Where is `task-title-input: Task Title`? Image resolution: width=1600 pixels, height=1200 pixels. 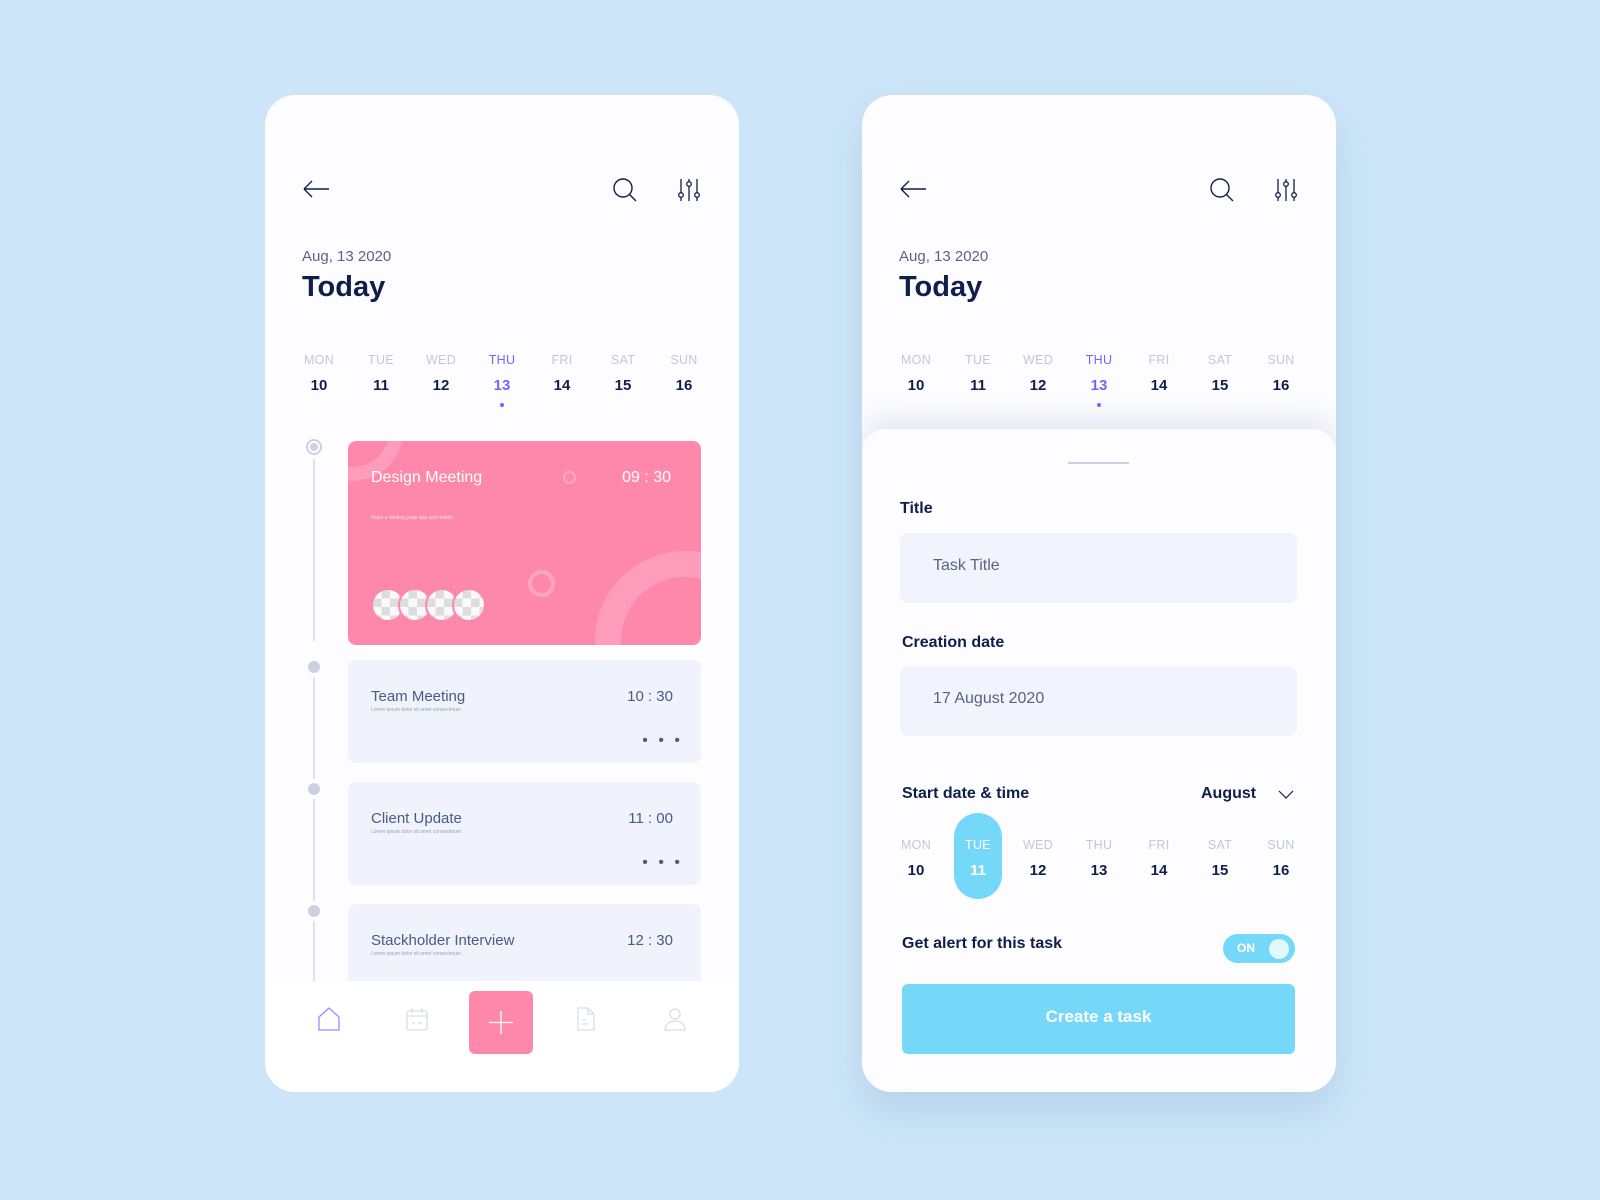
task-title-input: Task Title is located at coordinates (1098, 568).